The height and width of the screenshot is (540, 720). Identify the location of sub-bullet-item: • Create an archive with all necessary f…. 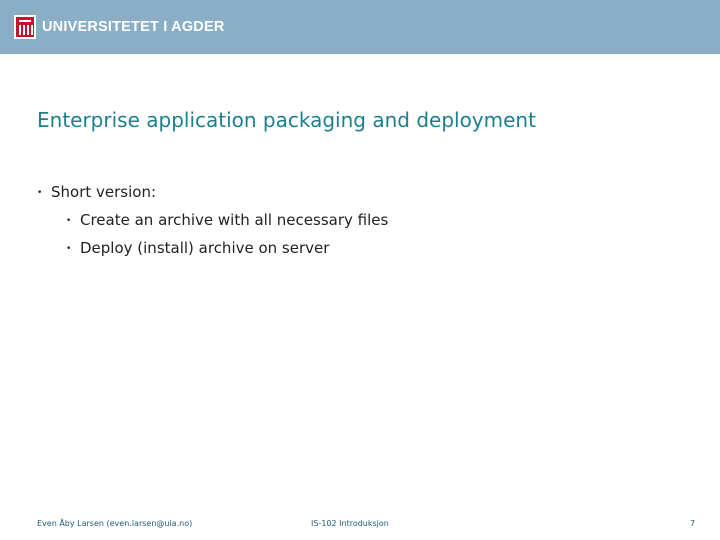
(212, 225).